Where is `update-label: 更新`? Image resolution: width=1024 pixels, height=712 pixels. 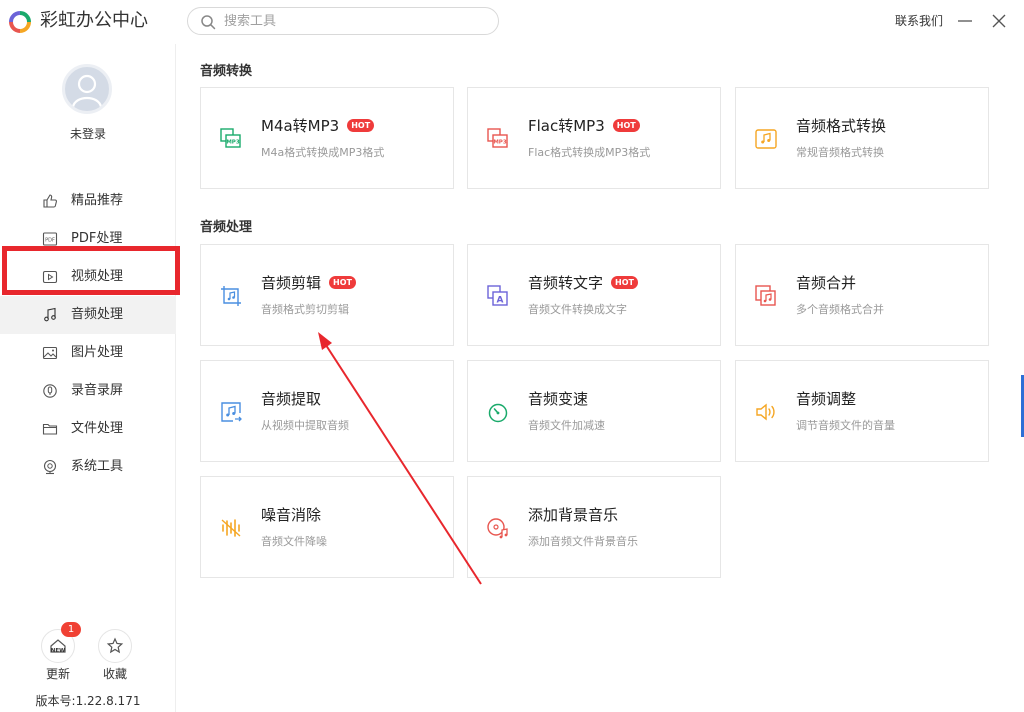
update-label: 更新 is located at coordinates (57, 674).